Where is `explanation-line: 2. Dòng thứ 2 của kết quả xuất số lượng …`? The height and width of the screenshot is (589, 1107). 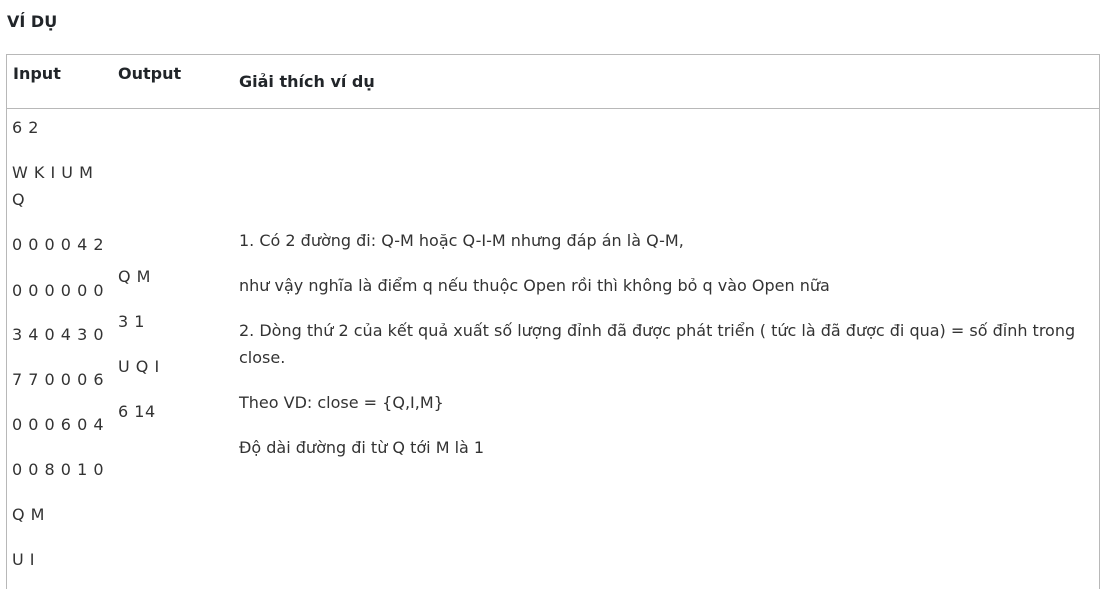 explanation-line: 2. Dòng thứ 2 của kết quả xuất số lượng … is located at coordinates (657, 330).